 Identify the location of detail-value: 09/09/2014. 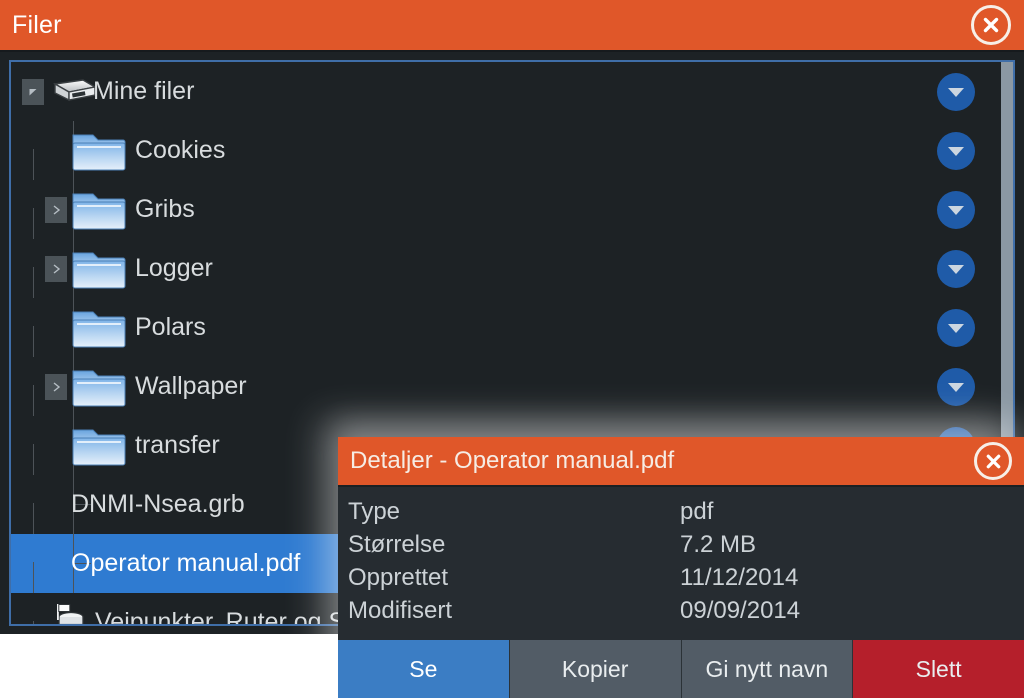
(740, 610).